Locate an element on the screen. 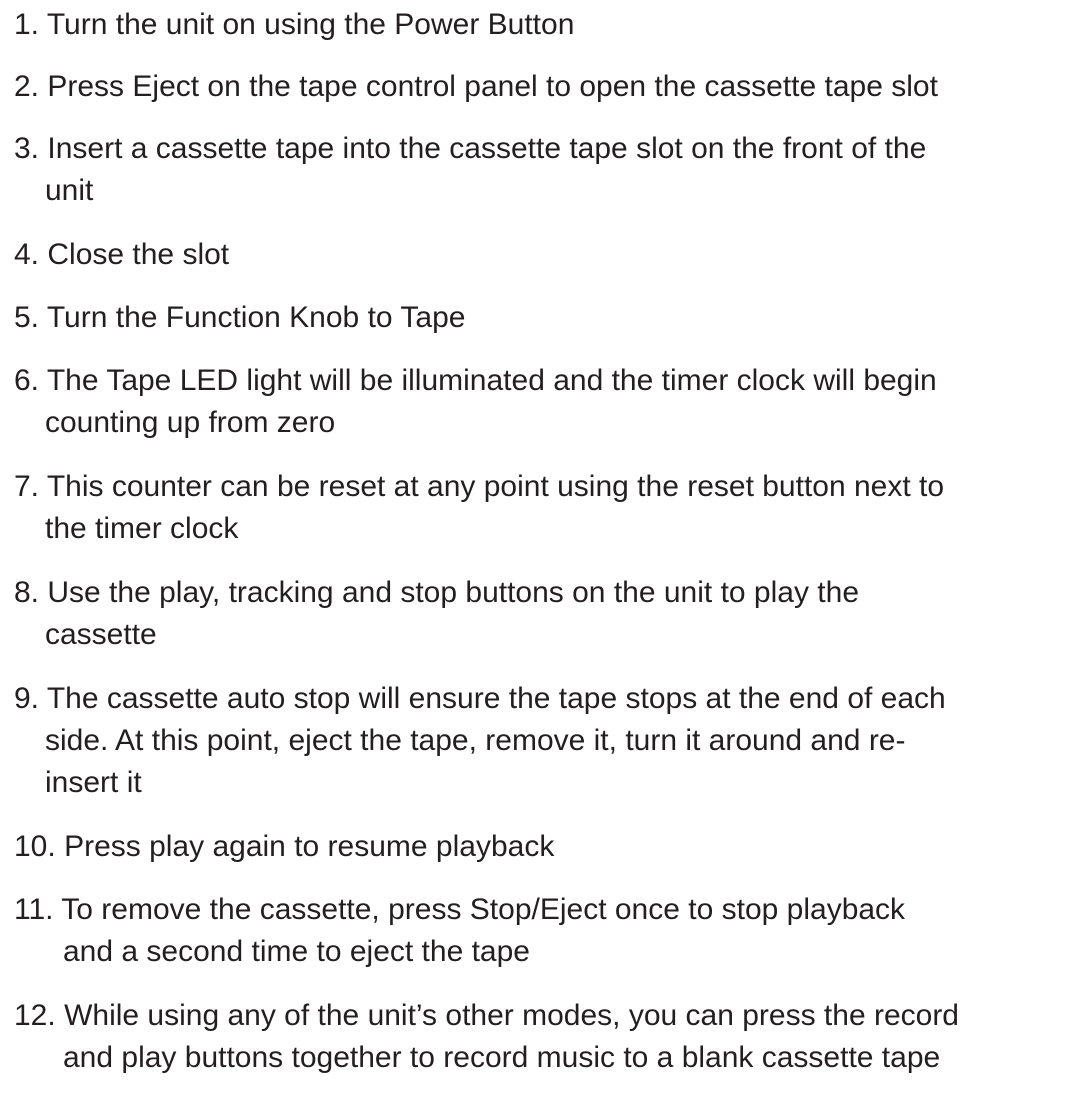 The width and height of the screenshot is (1087, 1114). step-number: 9. is located at coordinates (27, 698).